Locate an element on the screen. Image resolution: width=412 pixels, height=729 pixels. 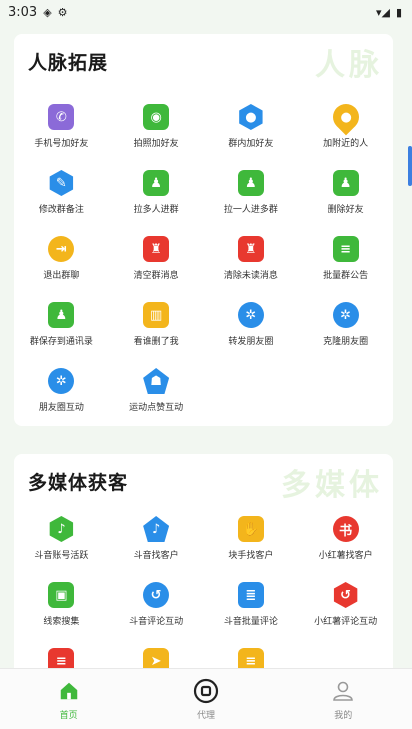
nav-mine: 我的 is located at coordinates (343, 699).